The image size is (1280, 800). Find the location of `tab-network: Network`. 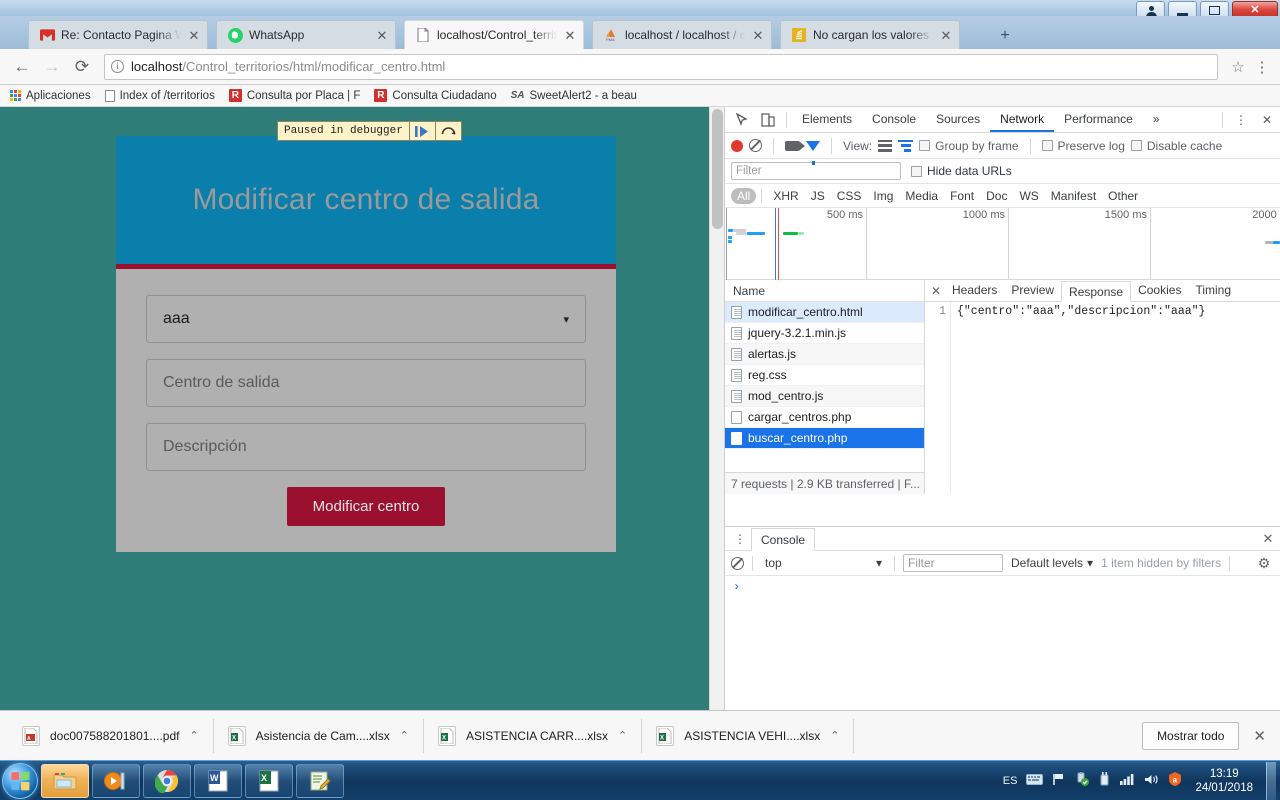

tab-network: Network is located at coordinates (1022, 119).